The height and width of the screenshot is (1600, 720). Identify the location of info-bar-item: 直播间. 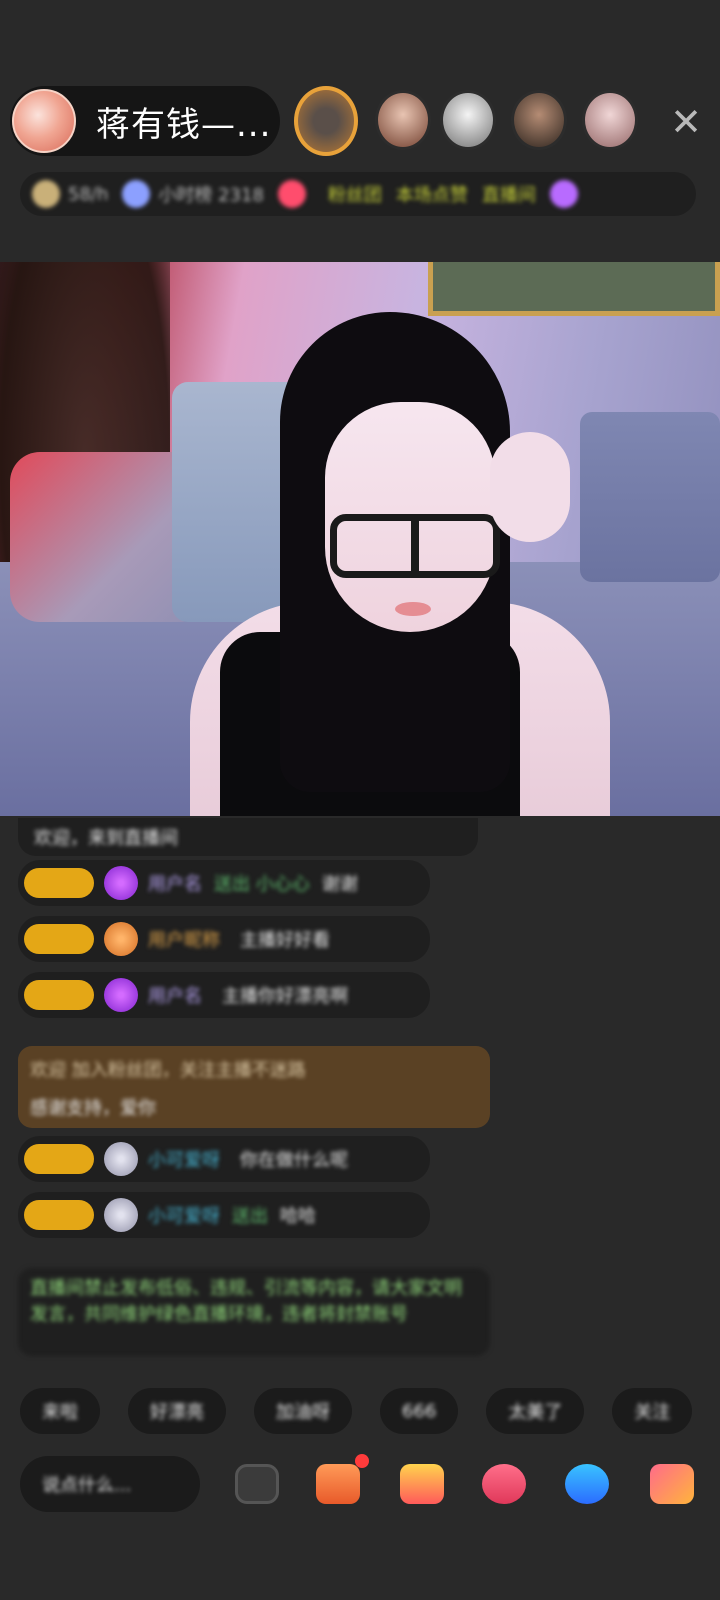
(508, 195).